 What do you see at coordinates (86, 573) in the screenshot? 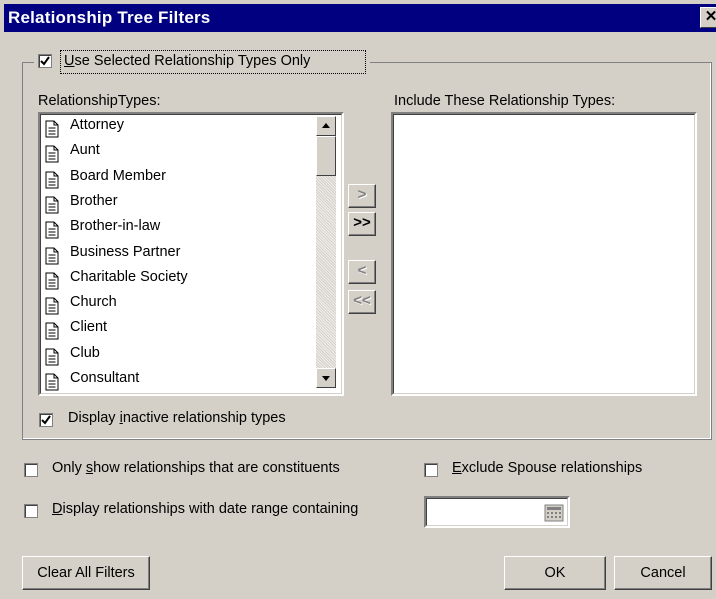
I see `clear-all-filters-button: Clear All Filters` at bounding box center [86, 573].